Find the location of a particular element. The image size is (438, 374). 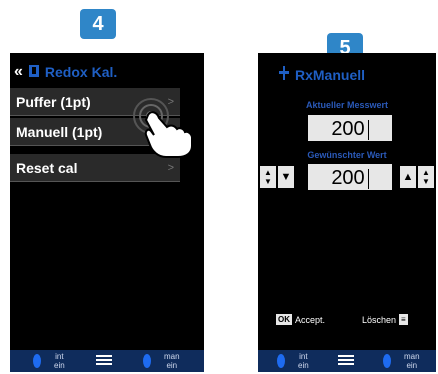

step-badge-4: 4 is located at coordinates (98, 24).